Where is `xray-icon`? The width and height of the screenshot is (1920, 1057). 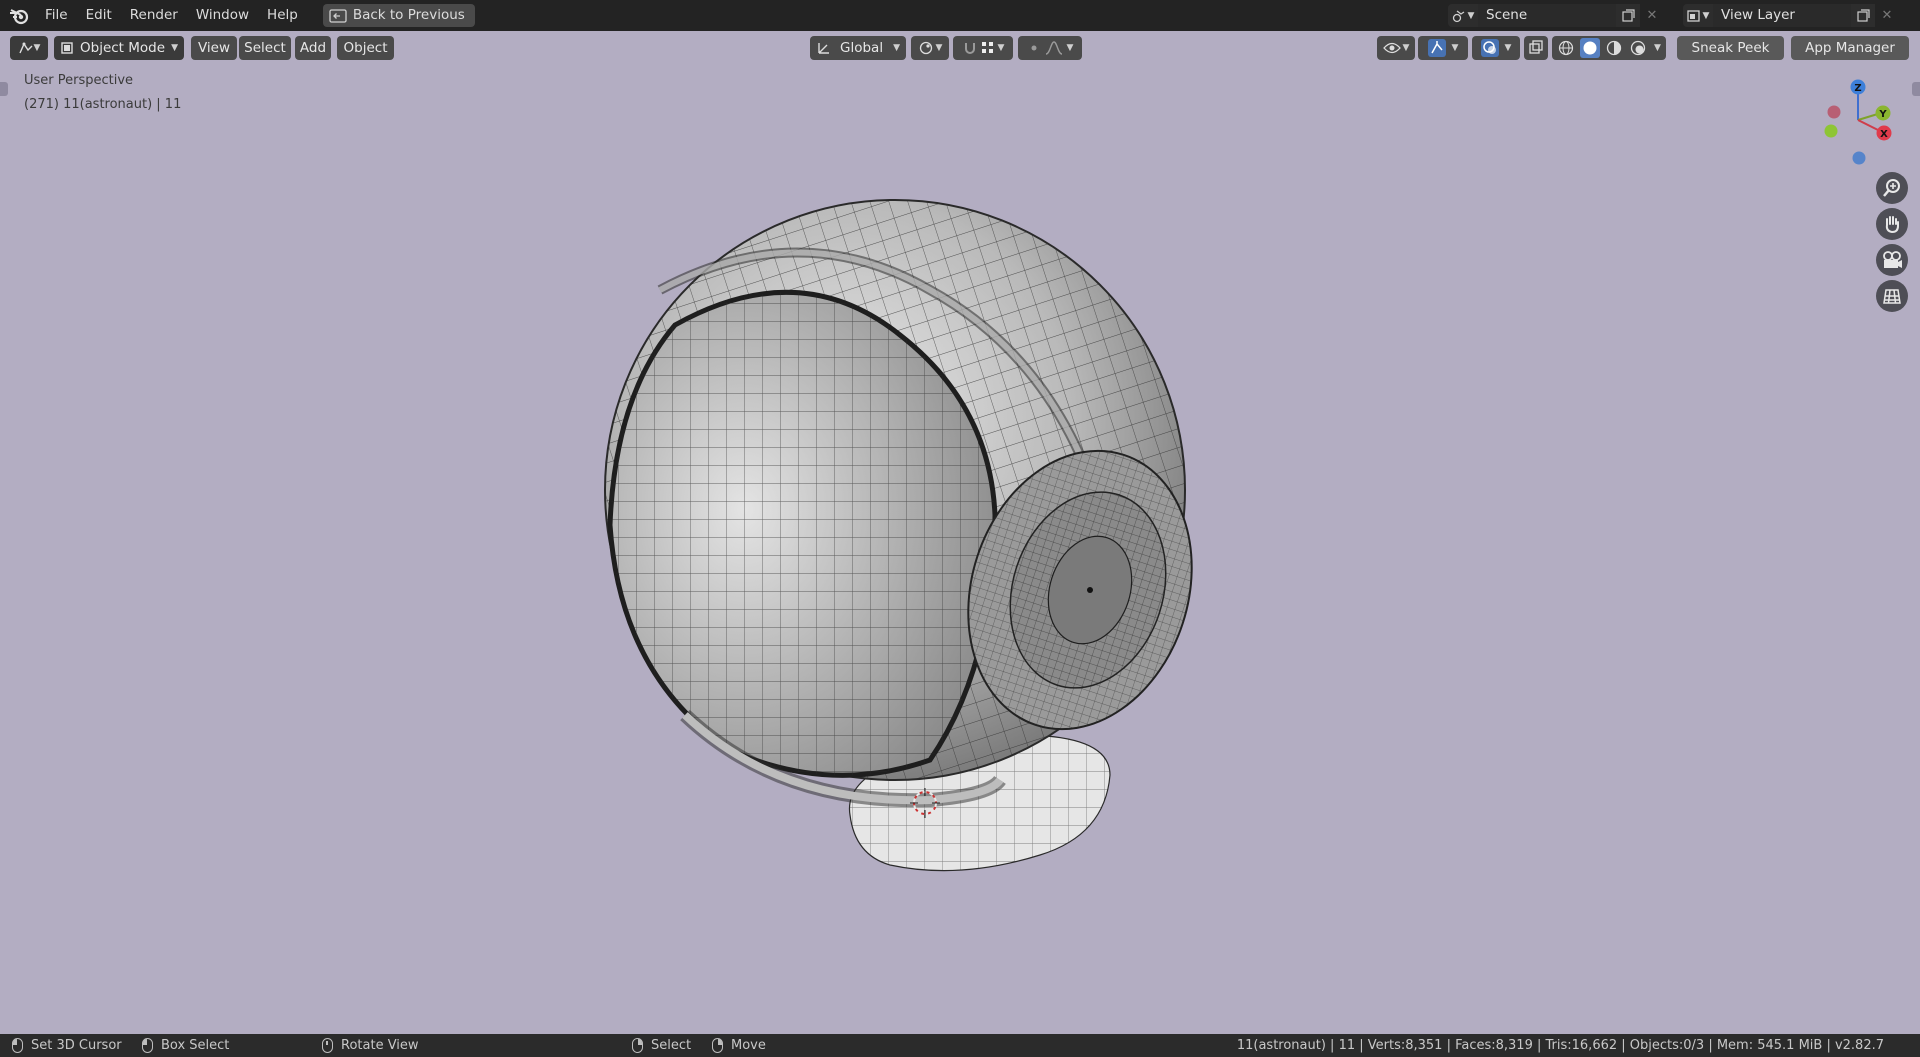 xray-icon is located at coordinates (1536, 47).